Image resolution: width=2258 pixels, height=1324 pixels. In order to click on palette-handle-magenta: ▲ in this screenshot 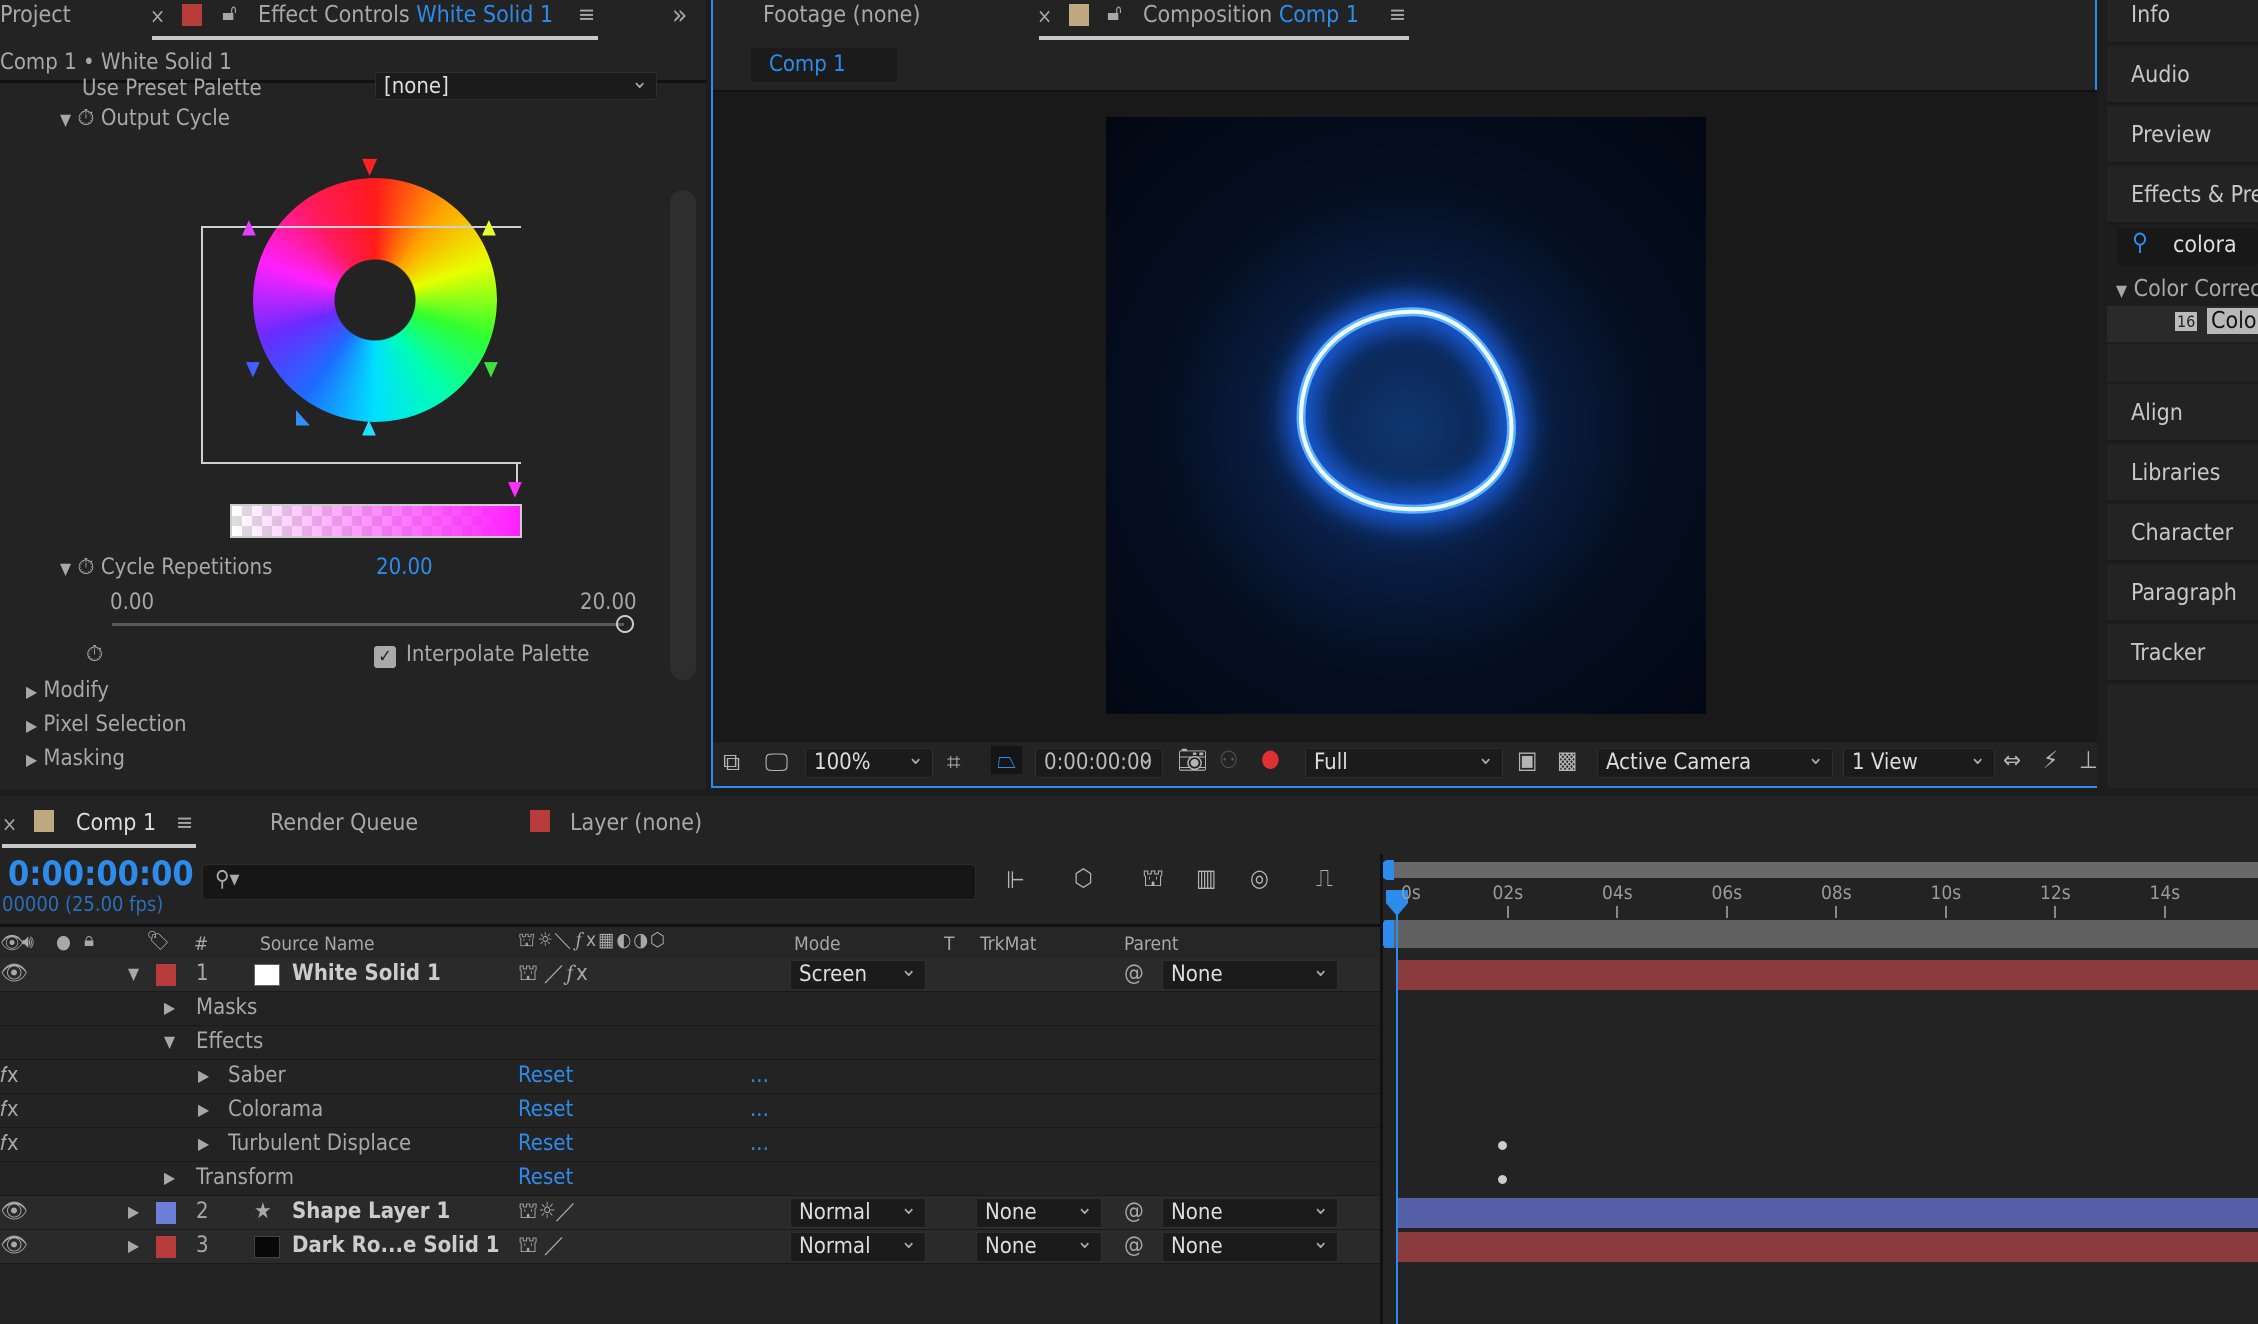, I will do `click(249, 226)`.